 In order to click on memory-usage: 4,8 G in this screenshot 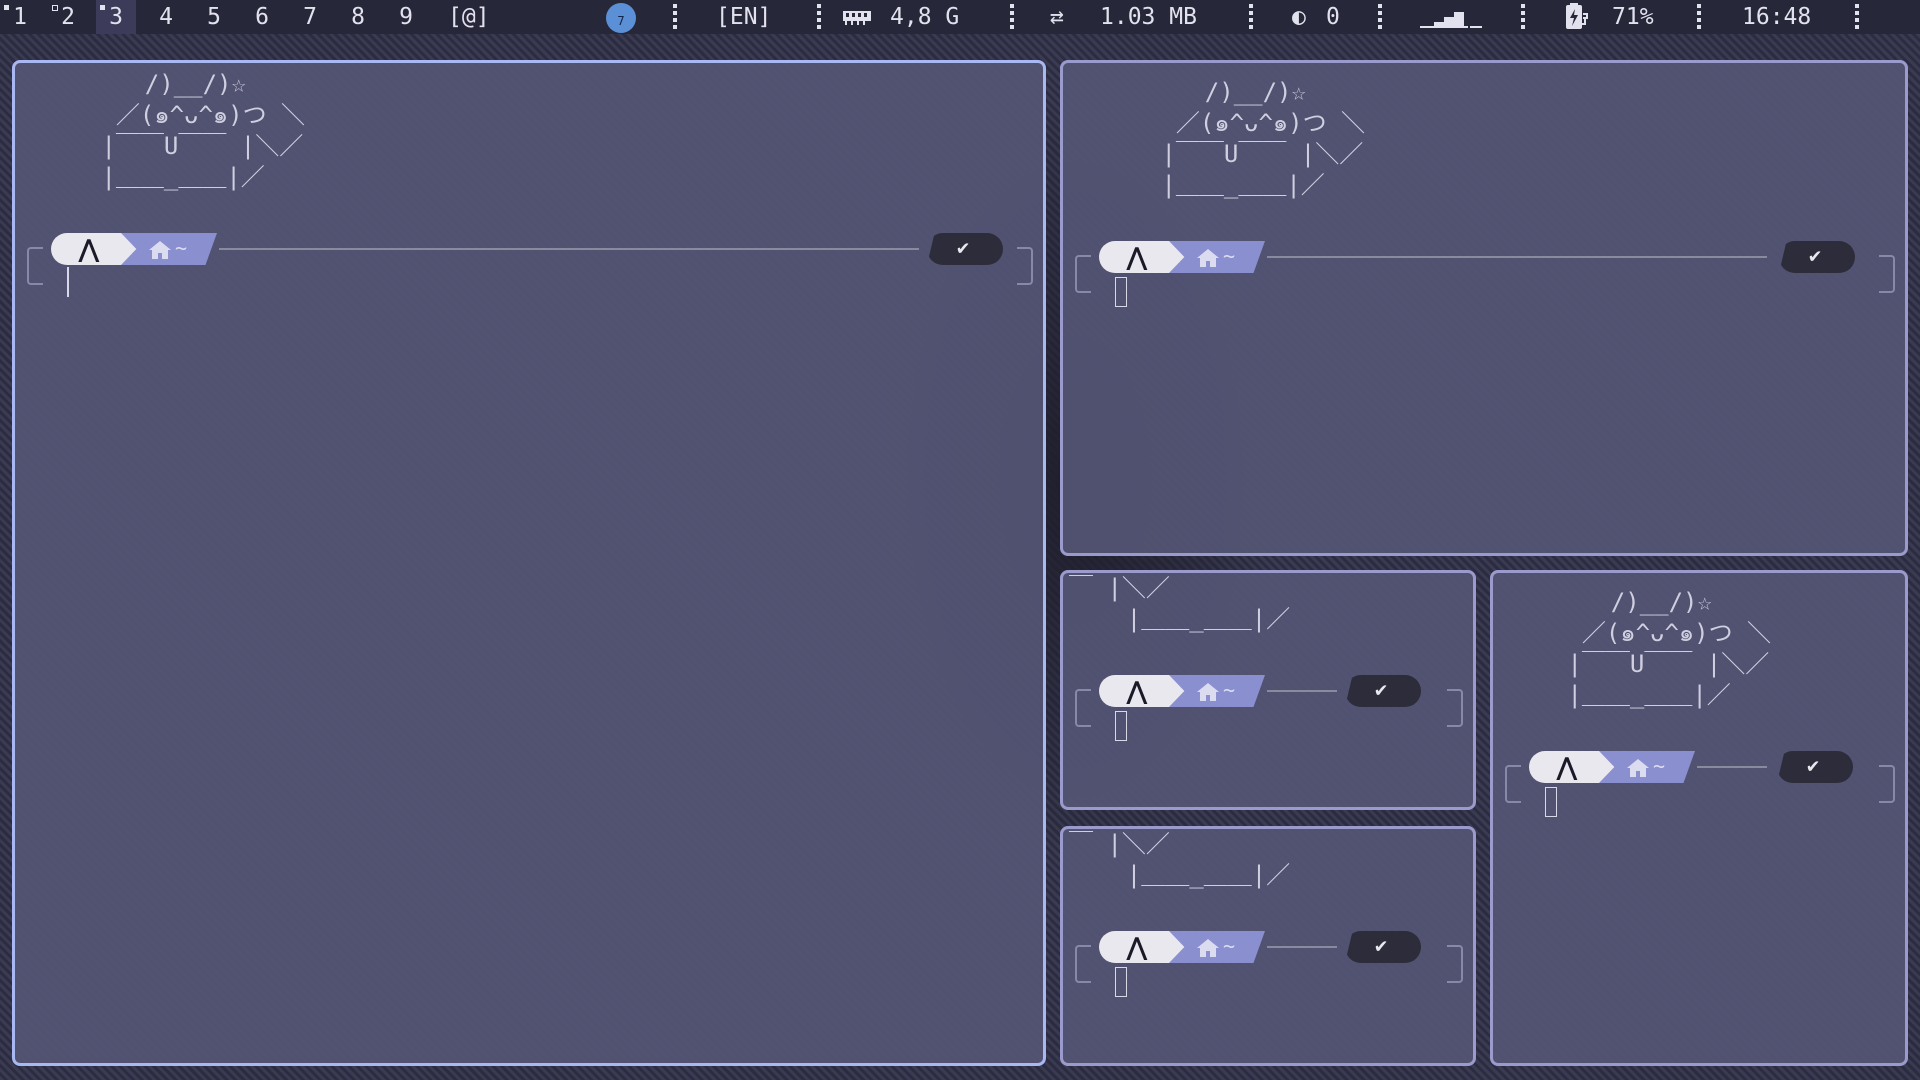, I will do `click(925, 17)`.